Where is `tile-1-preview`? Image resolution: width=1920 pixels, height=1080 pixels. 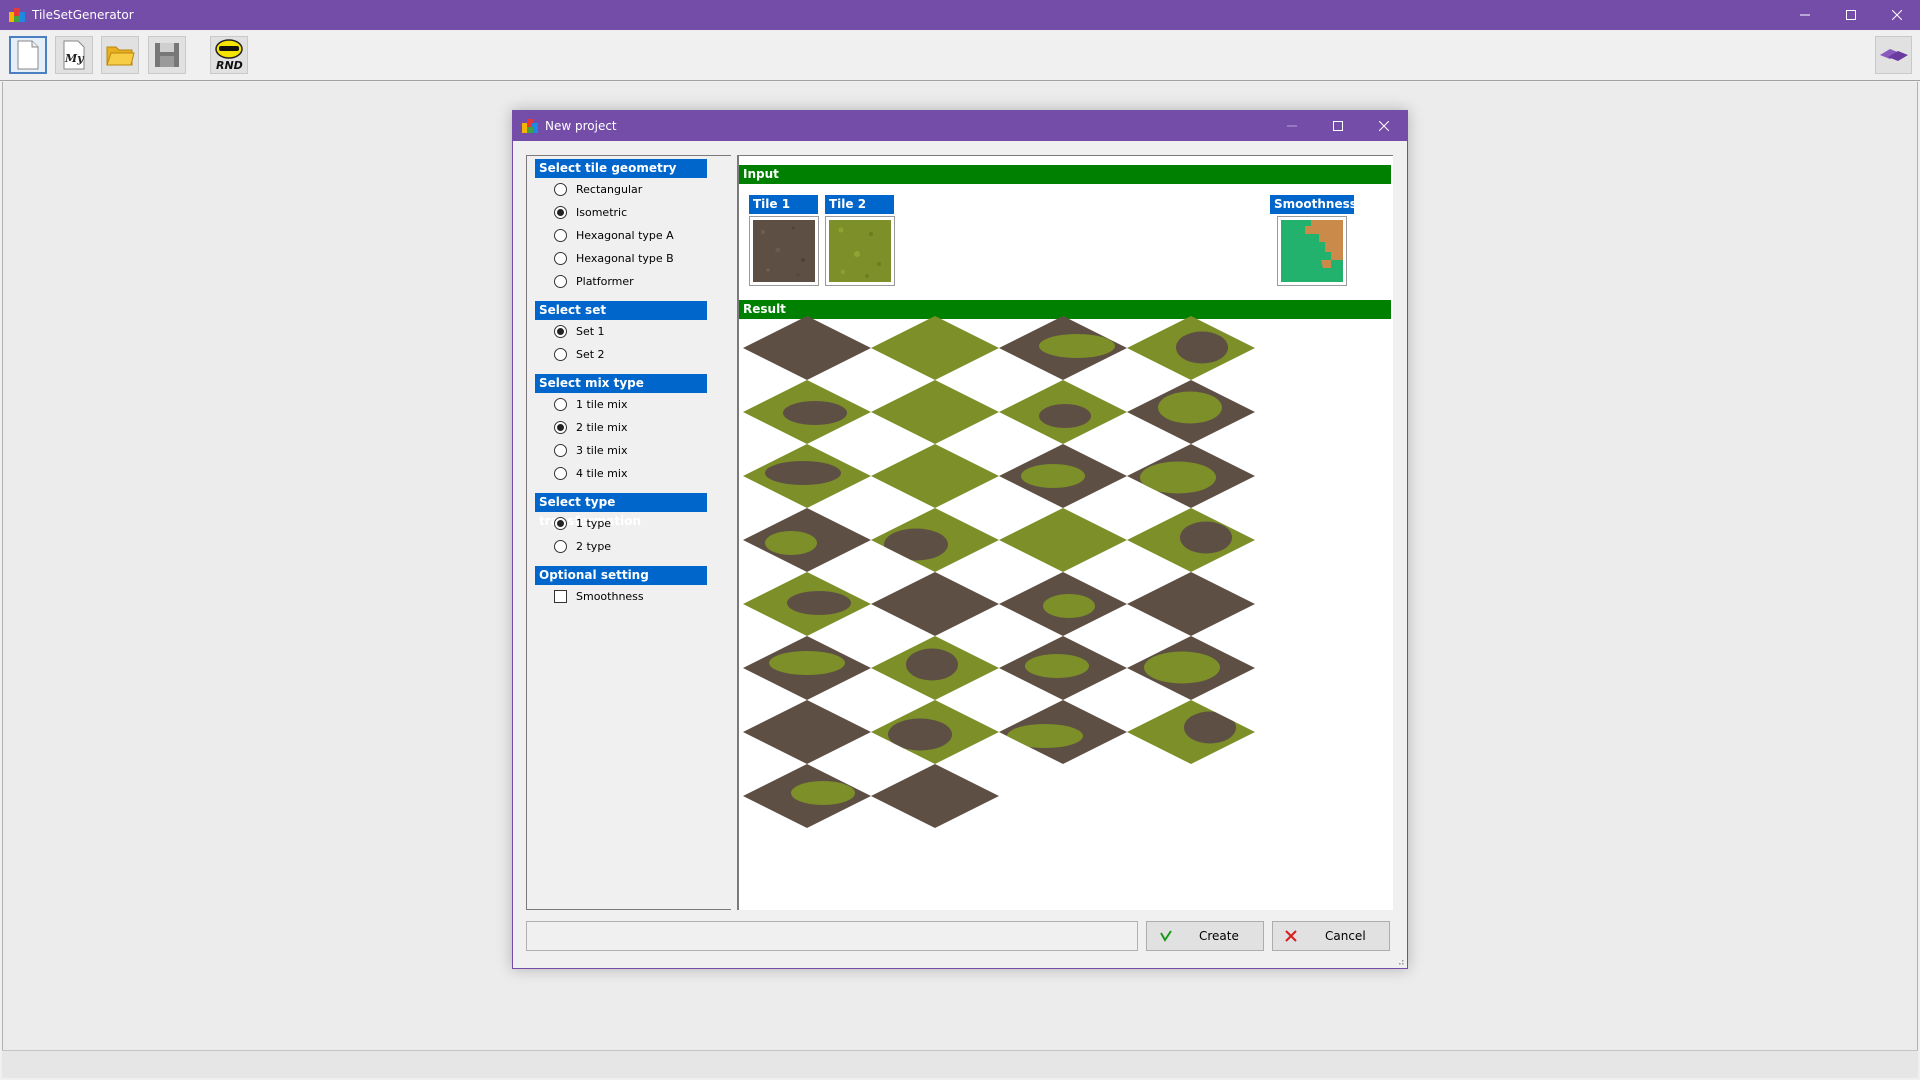 tile-1-preview is located at coordinates (784, 251).